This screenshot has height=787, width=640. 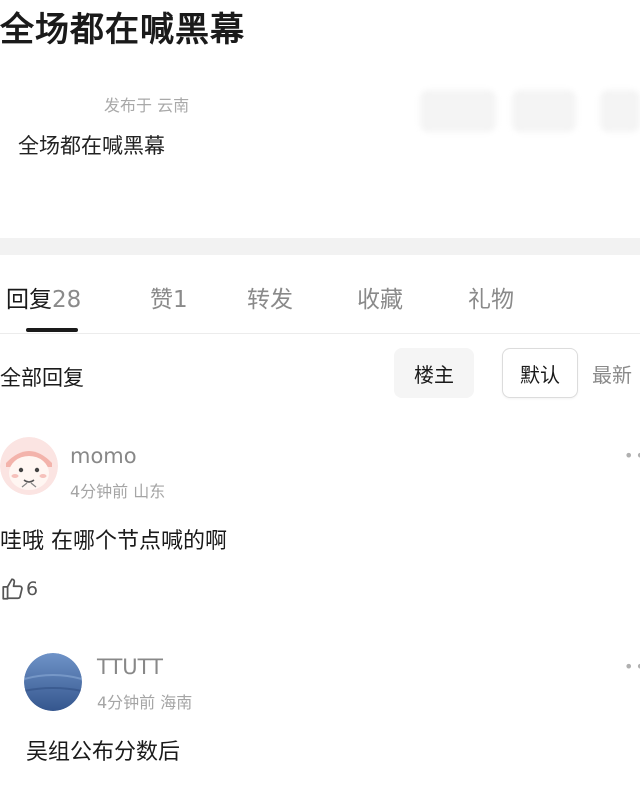 I want to click on comment-location: 山东, so click(x=149, y=491).